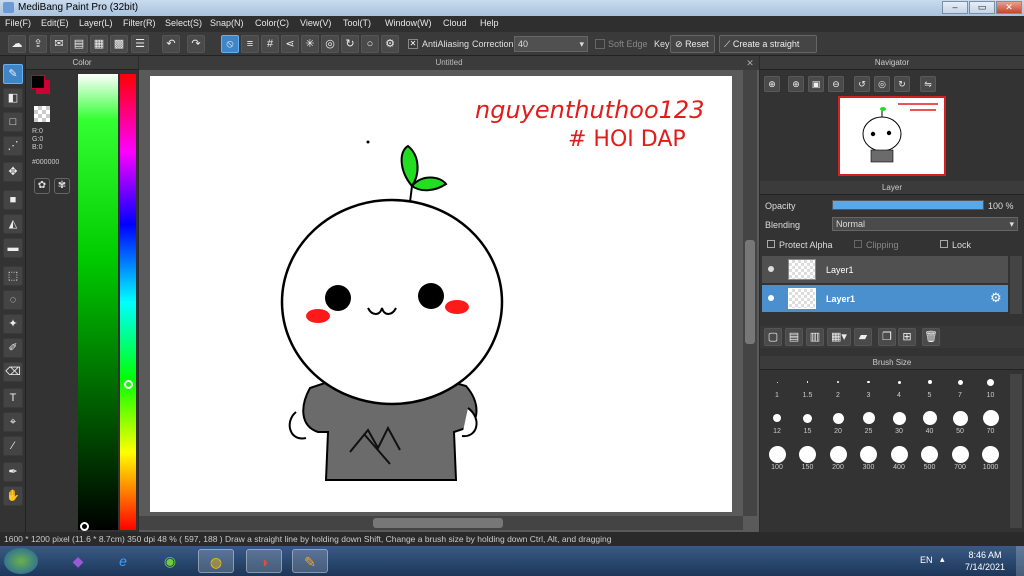  Describe the element at coordinates (128, 302) in the screenshot. I see `hue-slider` at that location.